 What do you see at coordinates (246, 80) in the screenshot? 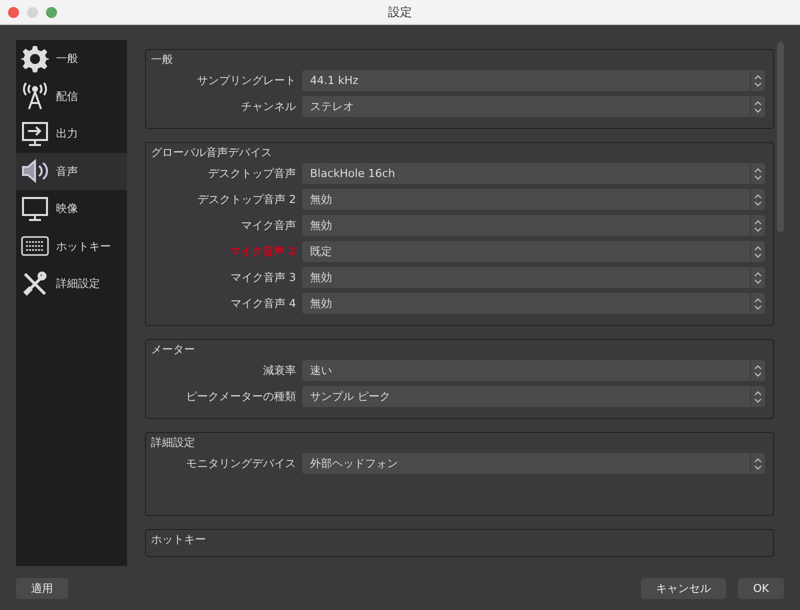
I see `field-label: サンプリングレート` at bounding box center [246, 80].